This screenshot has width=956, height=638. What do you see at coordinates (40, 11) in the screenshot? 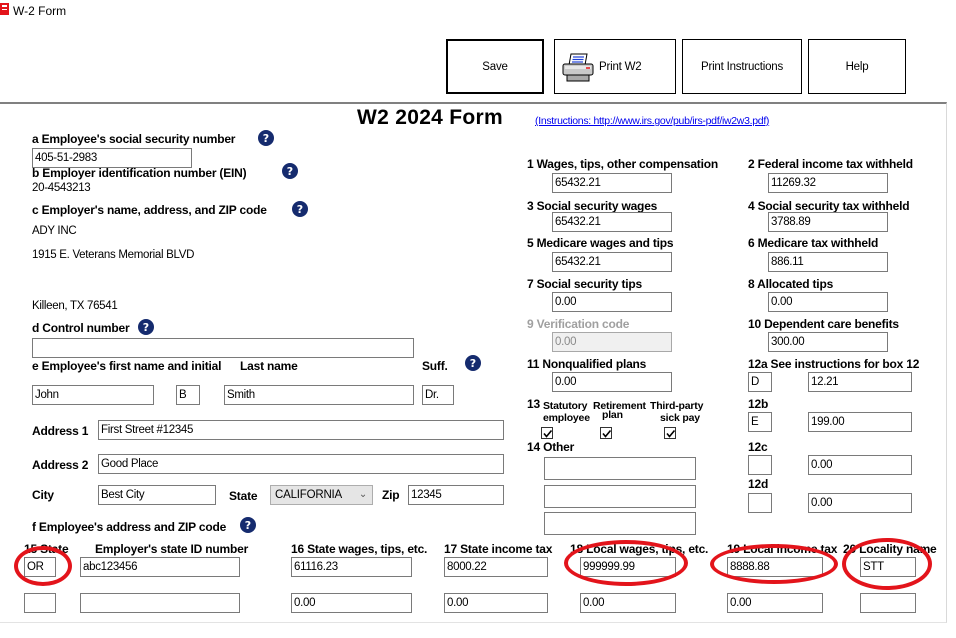
I see `window-title: W-2 Form` at bounding box center [40, 11].